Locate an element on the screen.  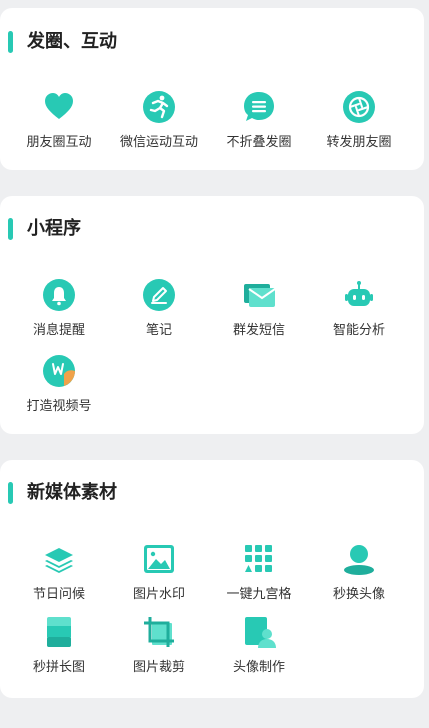
item-video-channel: 打造视频号 is located at coordinates (59, 385).